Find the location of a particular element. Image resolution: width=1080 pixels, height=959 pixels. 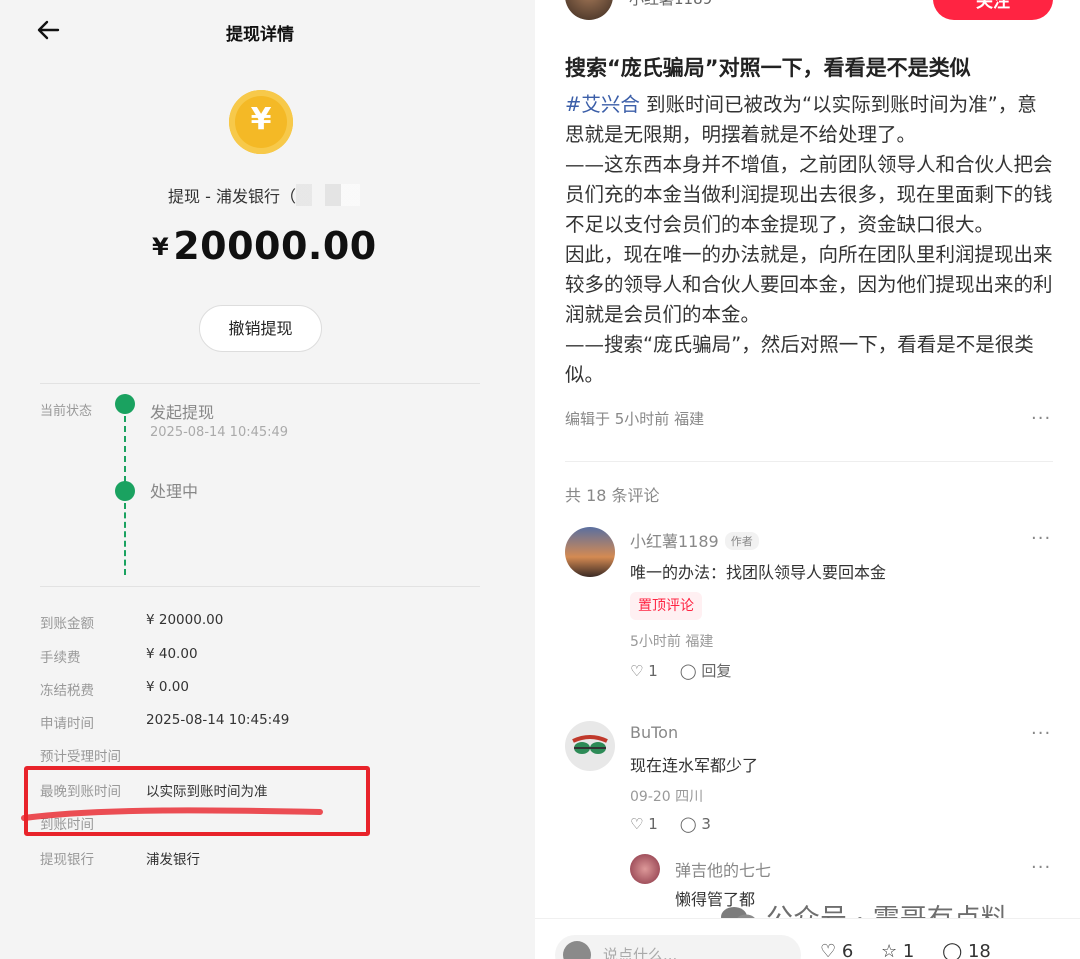

detail-row: 申请时间 2025-08-14 10:45:49 is located at coordinates (165, 722).